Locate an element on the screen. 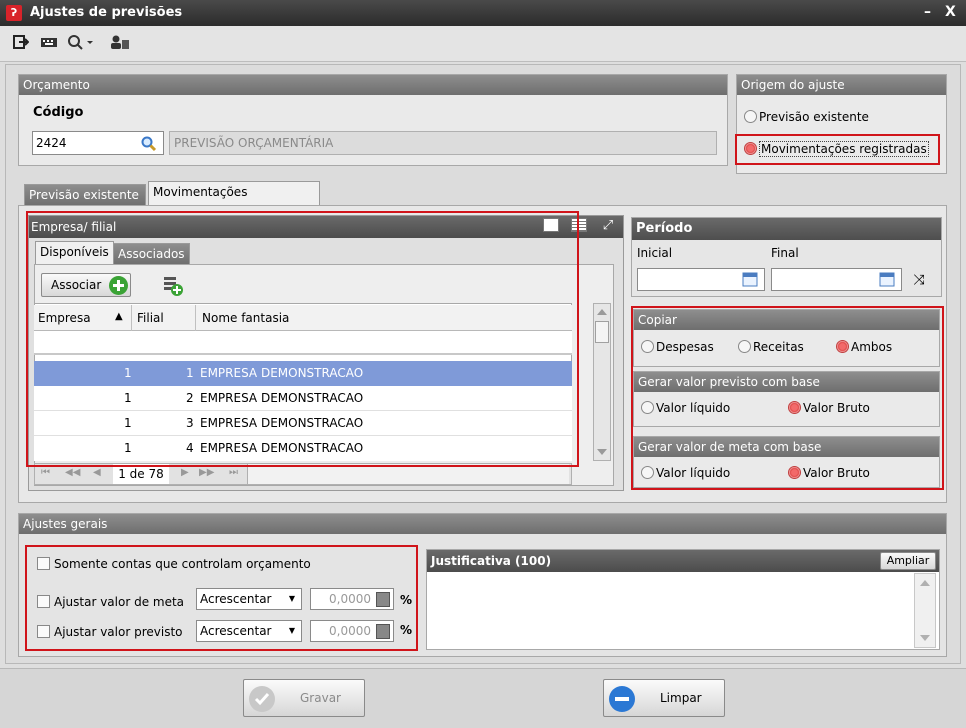 The width and height of the screenshot is (966, 728). table-row: 1 1 EMPRESA DEMONSTRACAO is located at coordinates (303, 373).